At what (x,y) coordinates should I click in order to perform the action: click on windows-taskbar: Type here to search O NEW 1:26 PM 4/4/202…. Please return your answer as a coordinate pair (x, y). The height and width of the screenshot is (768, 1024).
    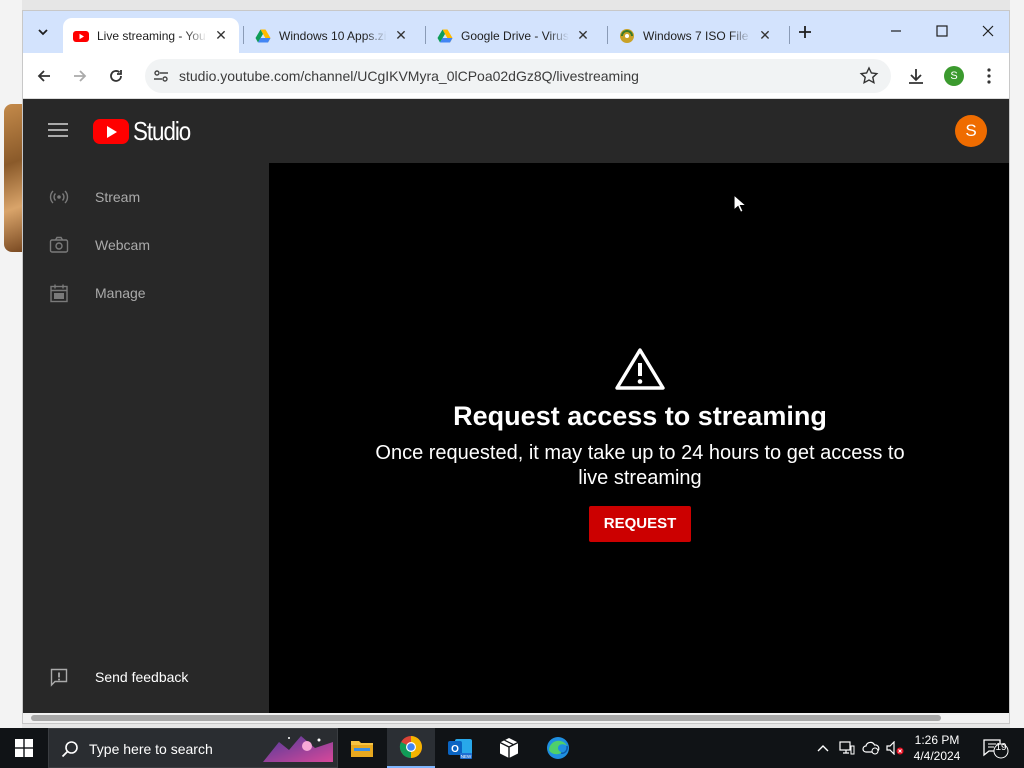
    Looking at the image, I should click on (512, 748).